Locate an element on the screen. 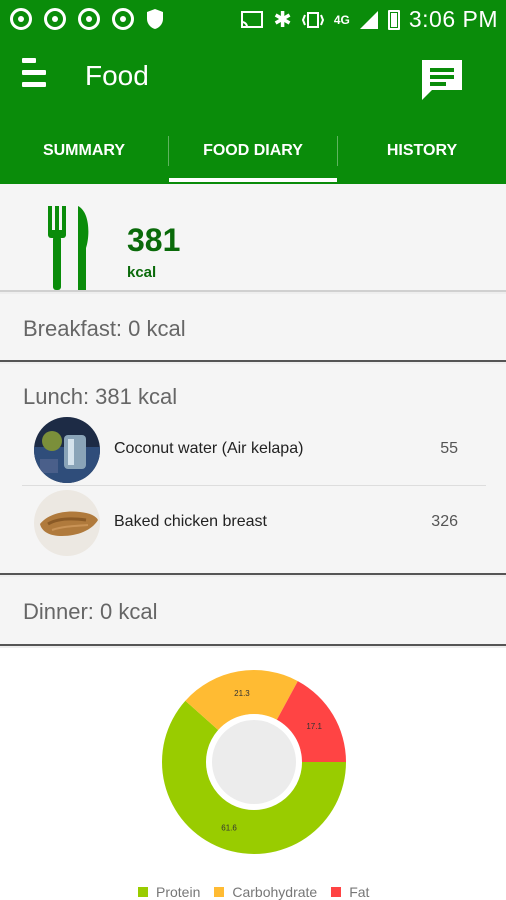 Image resolution: width=506 pixels, height=900 pixels. tab-bar: SUMMARY FOOD DIARY HISTORY is located at coordinates (253, 151).